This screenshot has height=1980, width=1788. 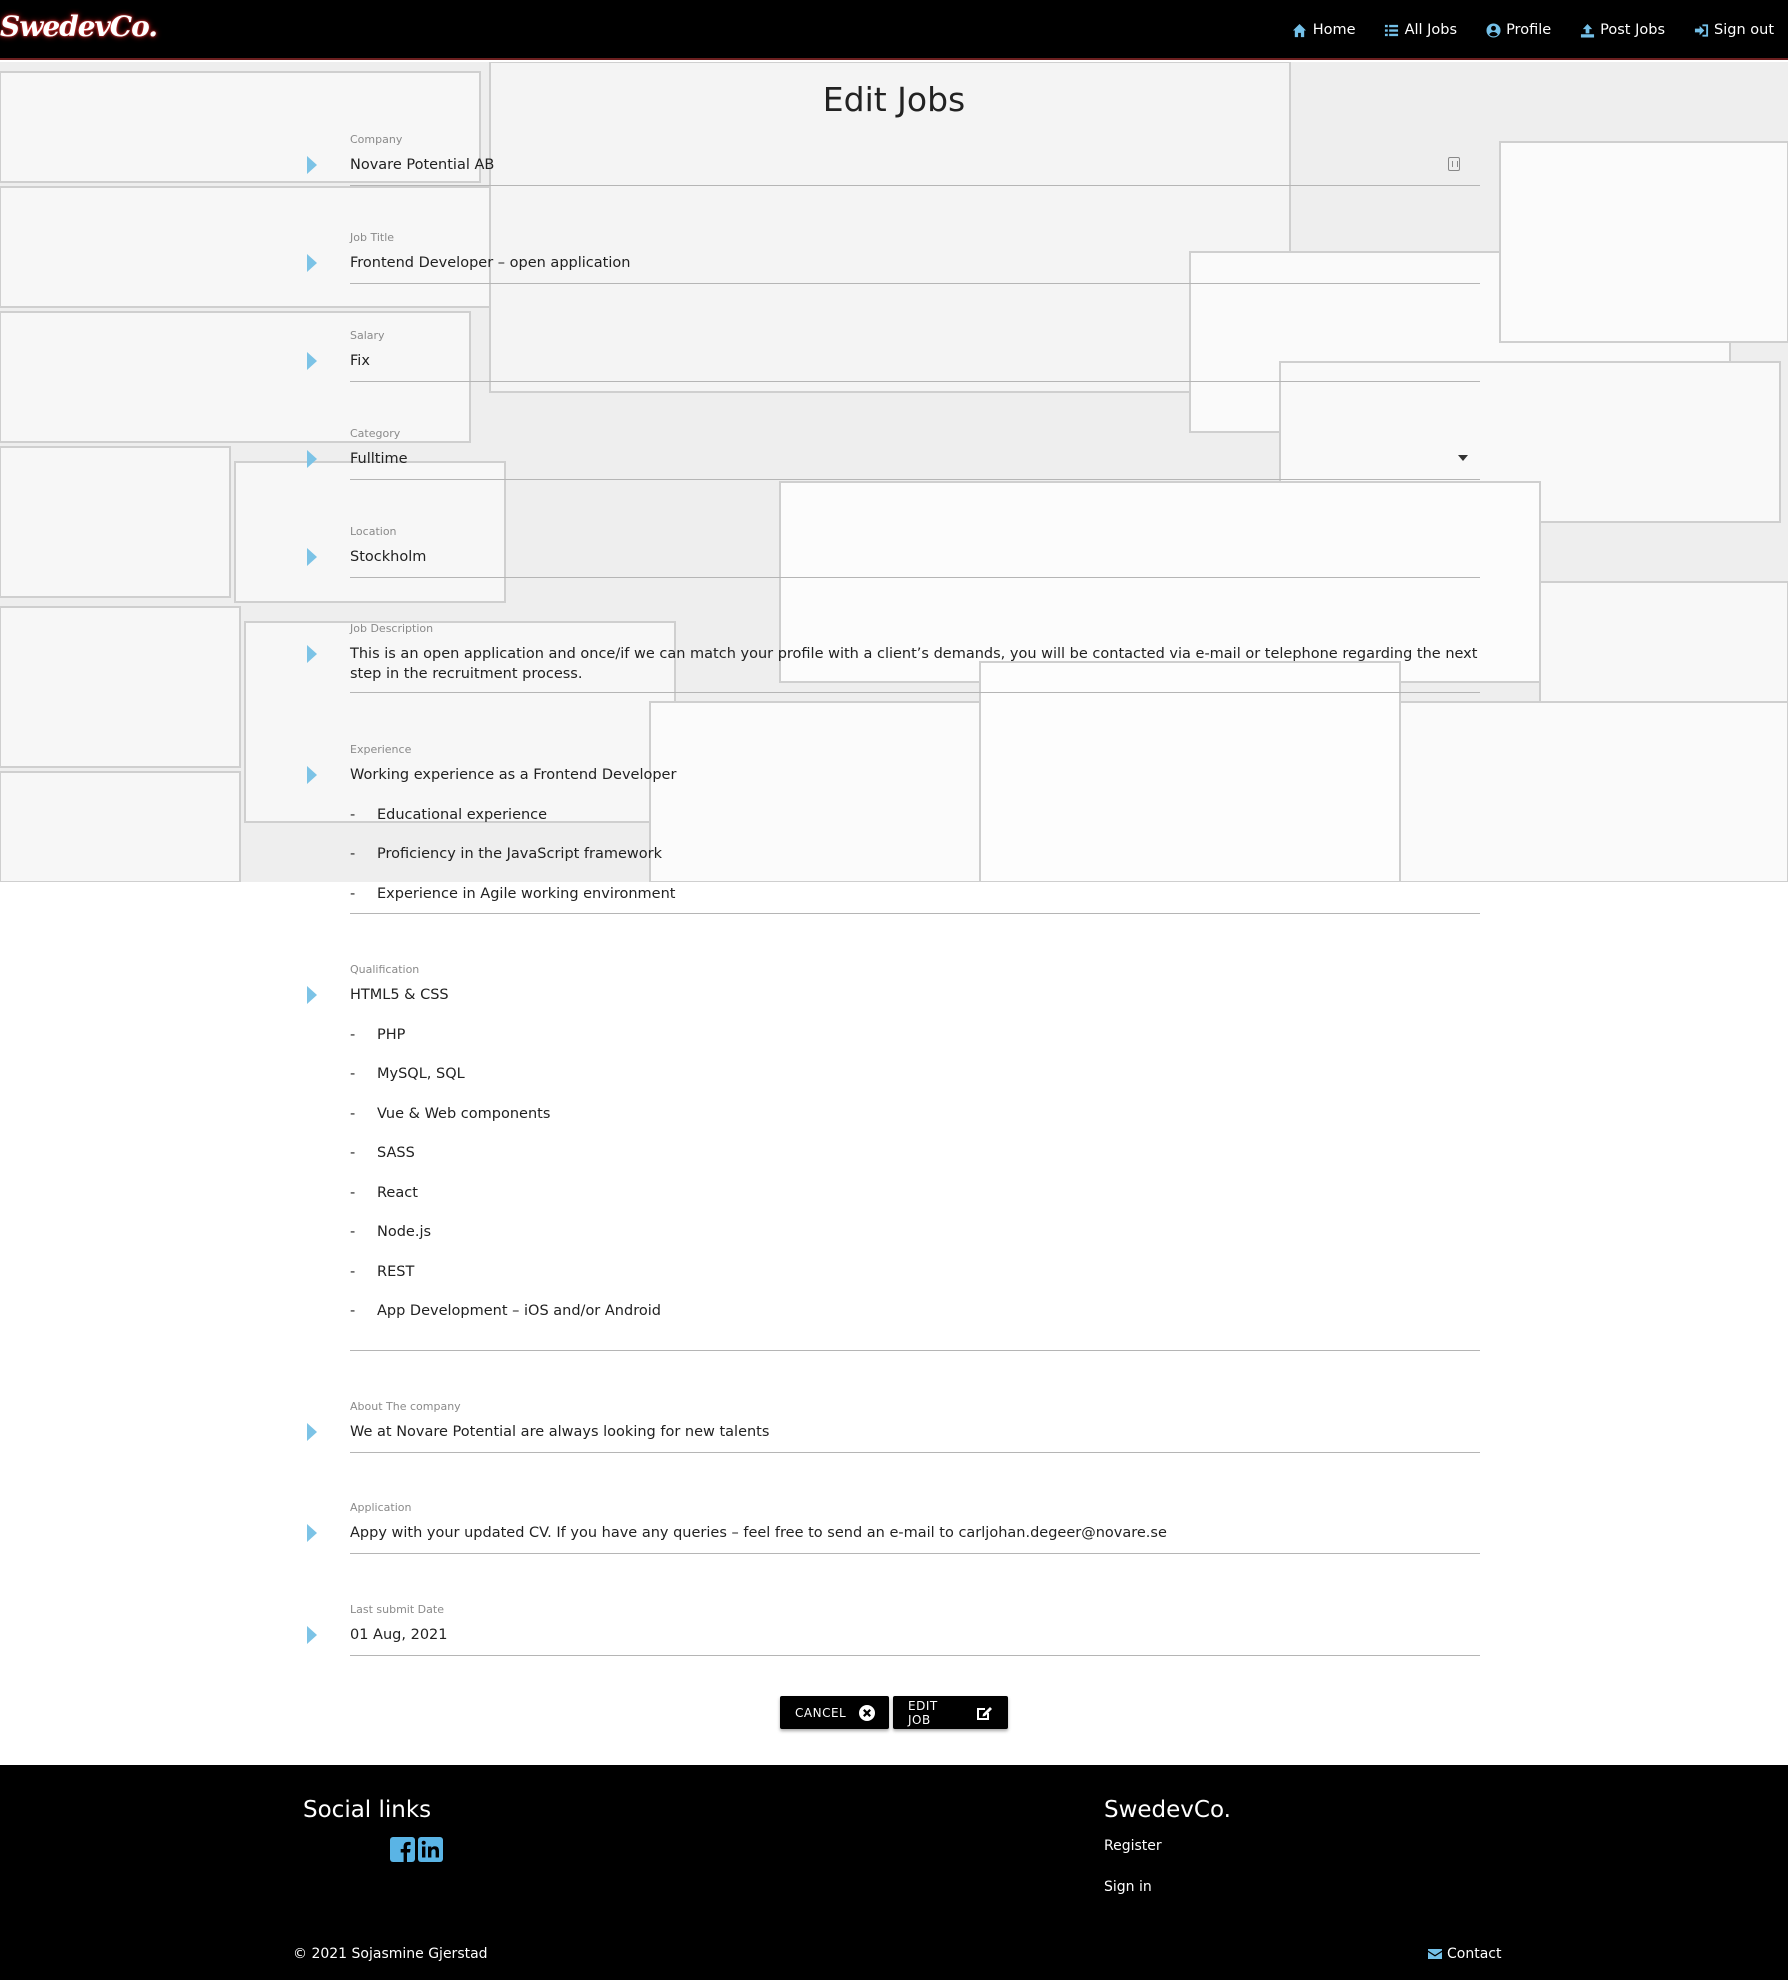 What do you see at coordinates (1128, 1887) in the screenshot?
I see `sign-in-link: Sign in` at bounding box center [1128, 1887].